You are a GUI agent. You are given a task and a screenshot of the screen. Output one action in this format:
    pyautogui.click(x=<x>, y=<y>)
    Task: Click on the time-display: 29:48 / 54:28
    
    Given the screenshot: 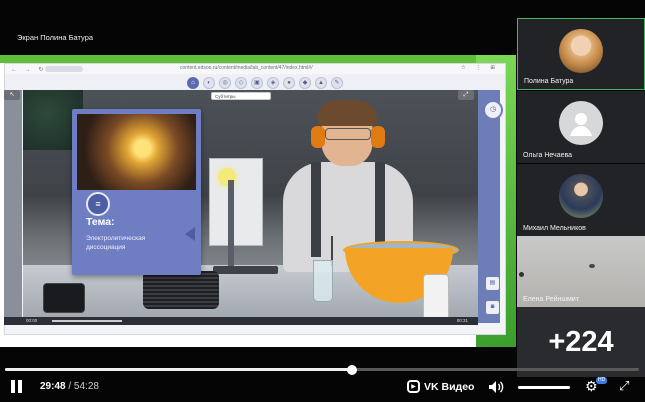 What is the action you would take?
    pyautogui.click(x=69, y=386)
    